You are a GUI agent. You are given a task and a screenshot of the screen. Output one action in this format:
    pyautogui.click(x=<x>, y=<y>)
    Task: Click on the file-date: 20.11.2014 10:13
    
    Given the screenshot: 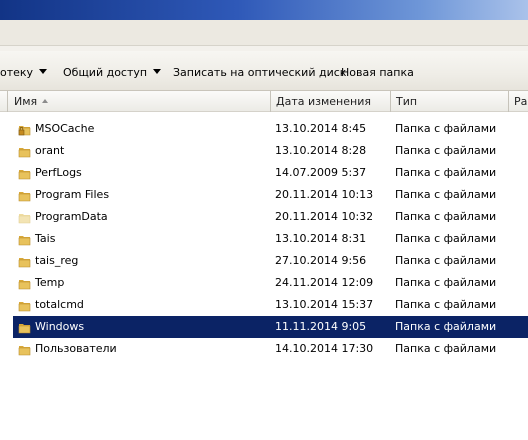 What is the action you would take?
    pyautogui.click(x=324, y=194)
    